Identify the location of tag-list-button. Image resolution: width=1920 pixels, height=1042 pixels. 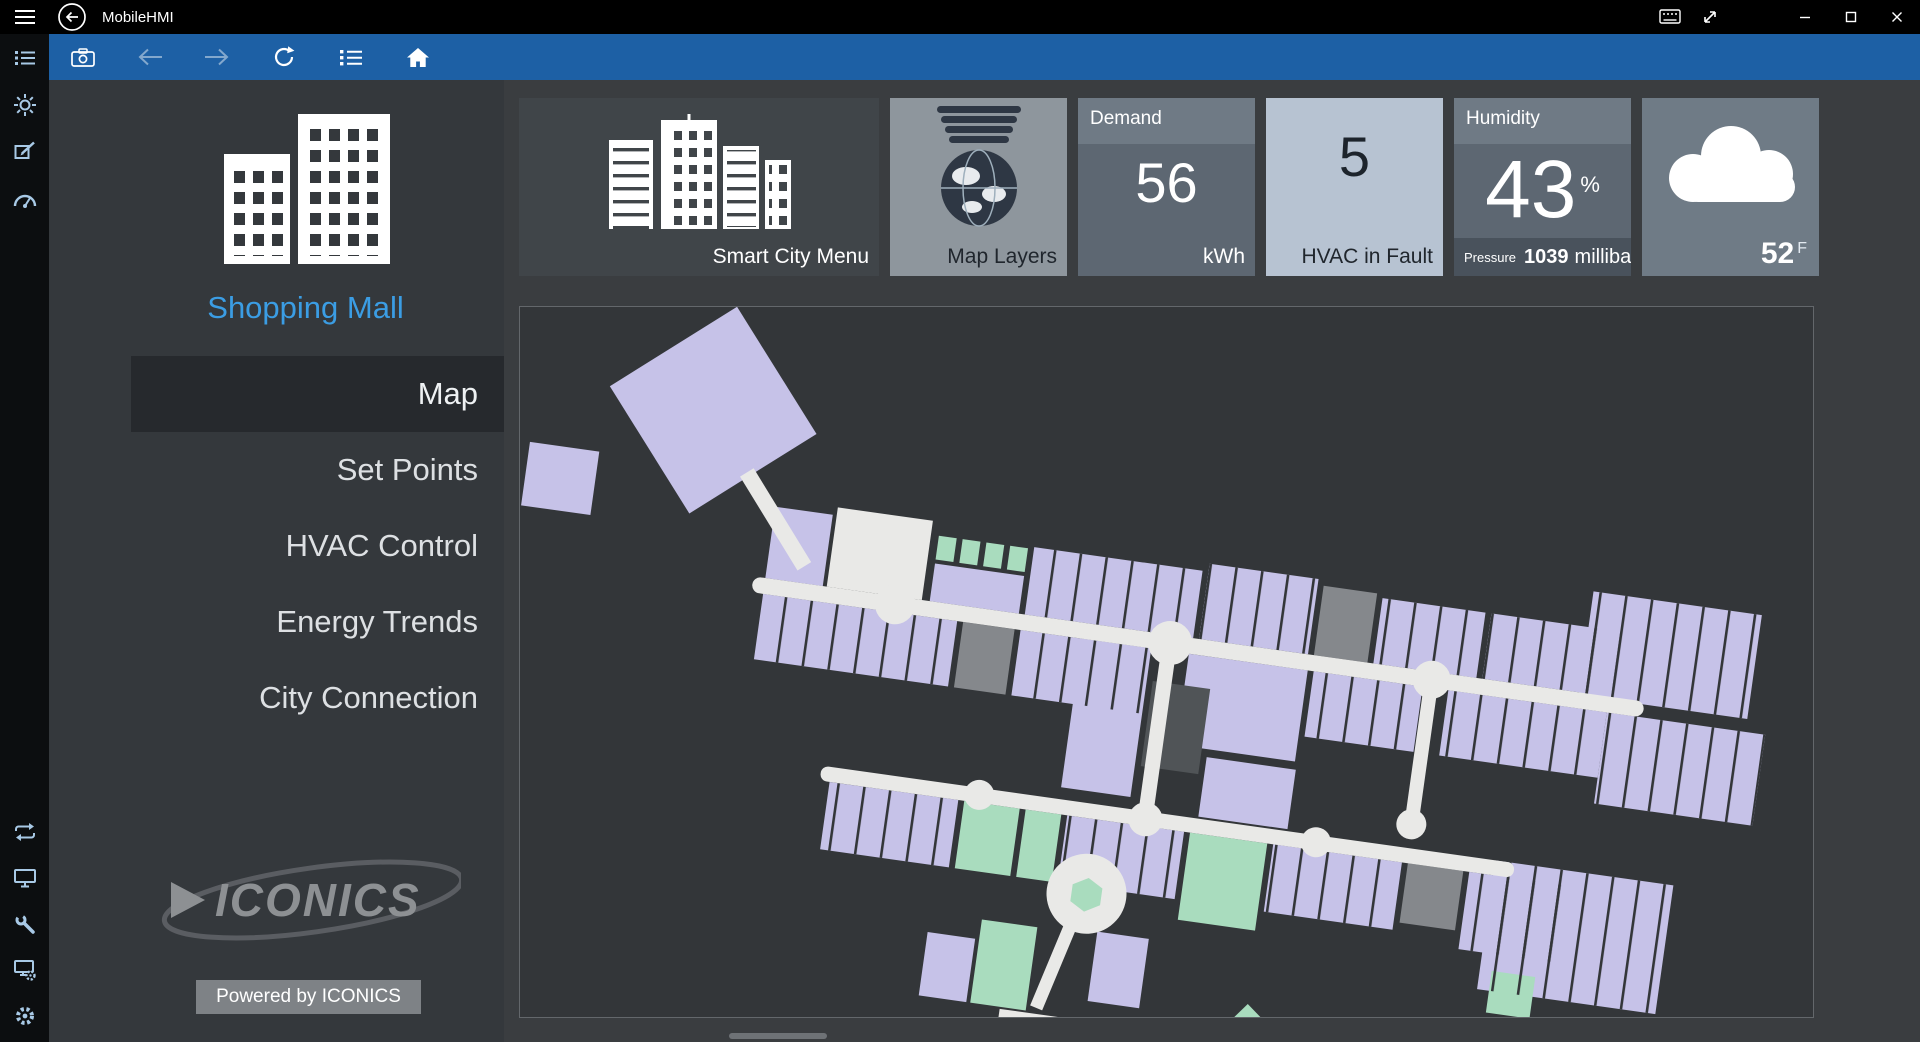
(350, 57).